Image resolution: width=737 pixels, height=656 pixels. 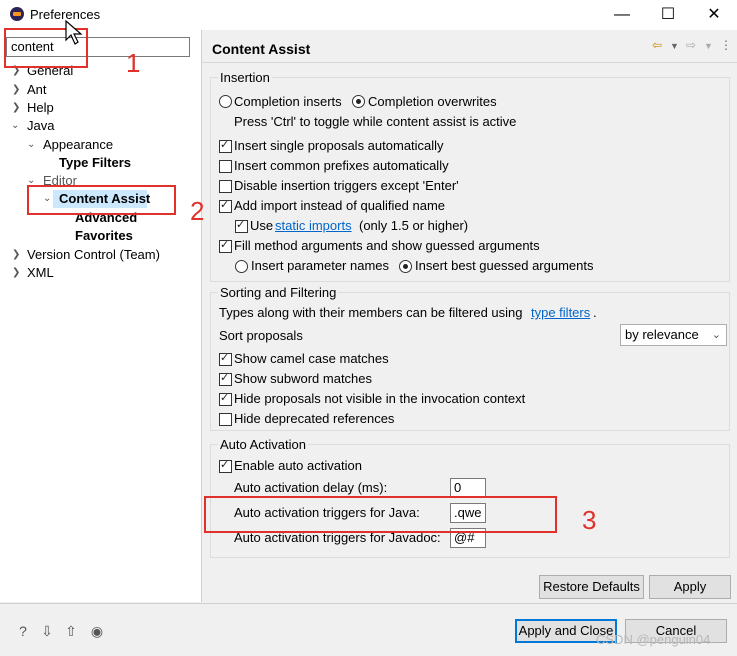 What do you see at coordinates (339, 145) in the screenshot?
I see `insert-single-label: Insert single proposals automatically` at bounding box center [339, 145].